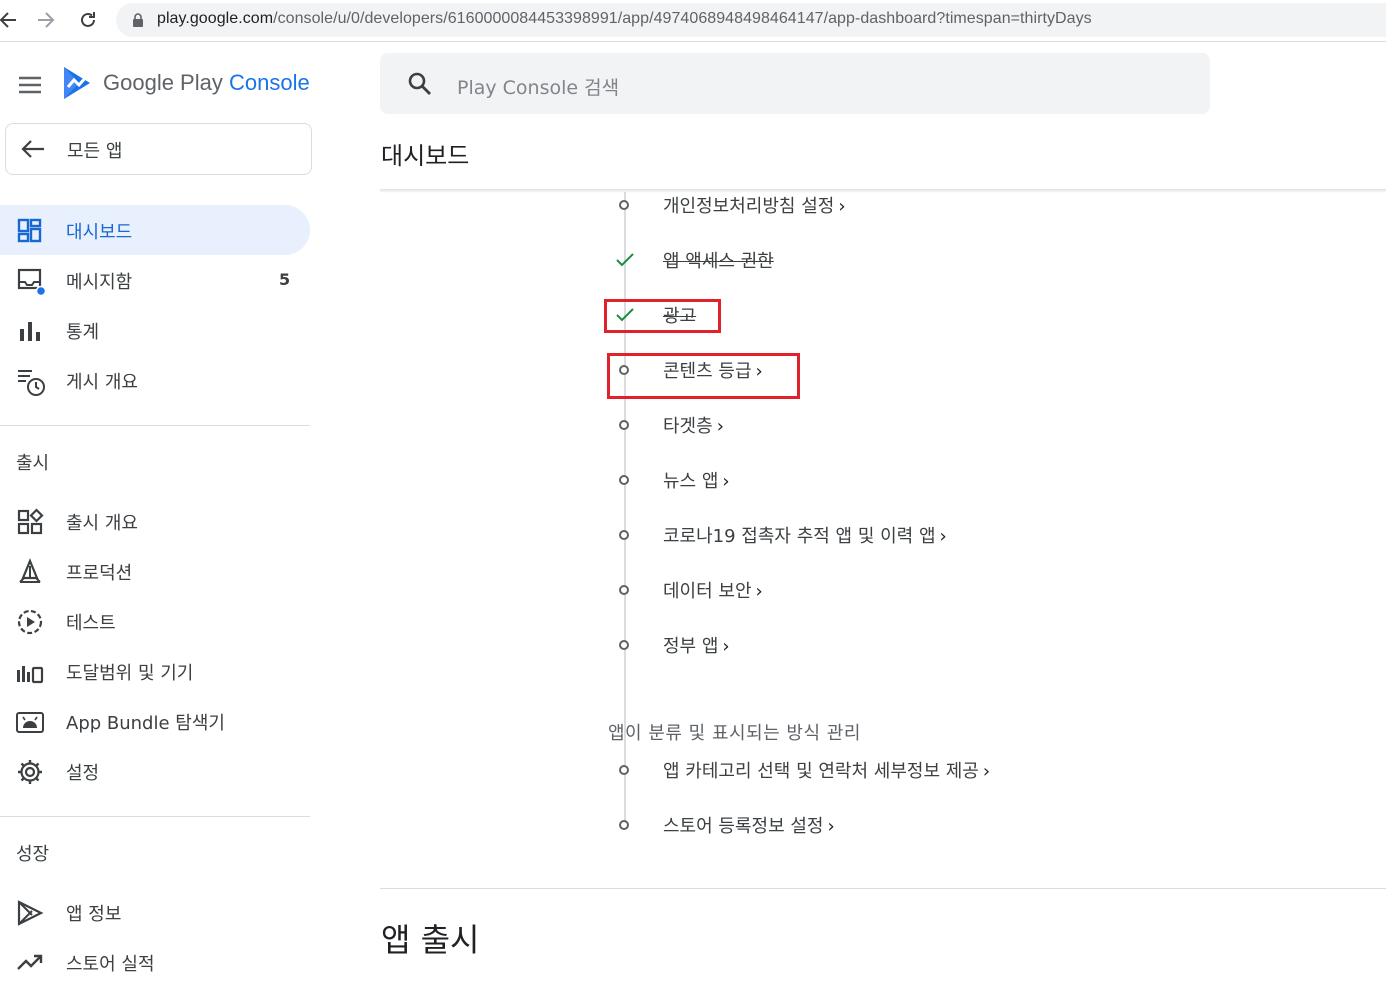  I want to click on task-privacy-policy: 개인정보처리방침 설정 ›, so click(908, 205).